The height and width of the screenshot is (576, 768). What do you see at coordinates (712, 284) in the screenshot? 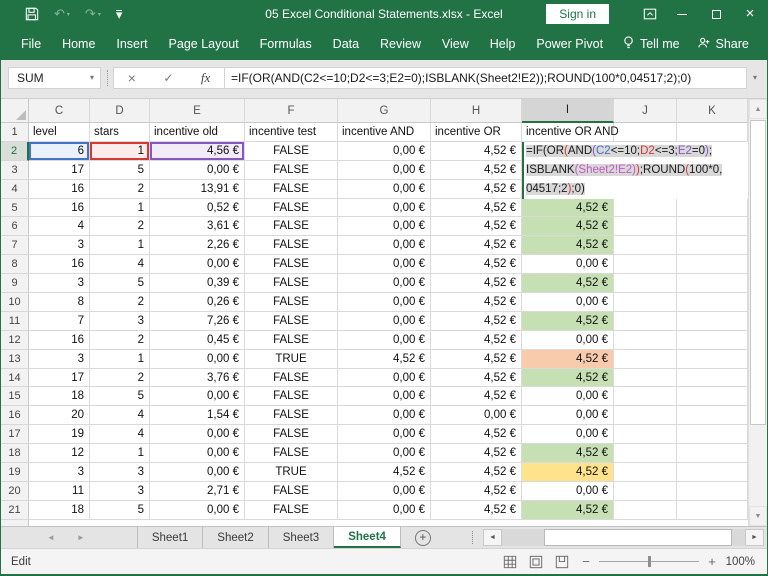
I see `cell-K9` at bounding box center [712, 284].